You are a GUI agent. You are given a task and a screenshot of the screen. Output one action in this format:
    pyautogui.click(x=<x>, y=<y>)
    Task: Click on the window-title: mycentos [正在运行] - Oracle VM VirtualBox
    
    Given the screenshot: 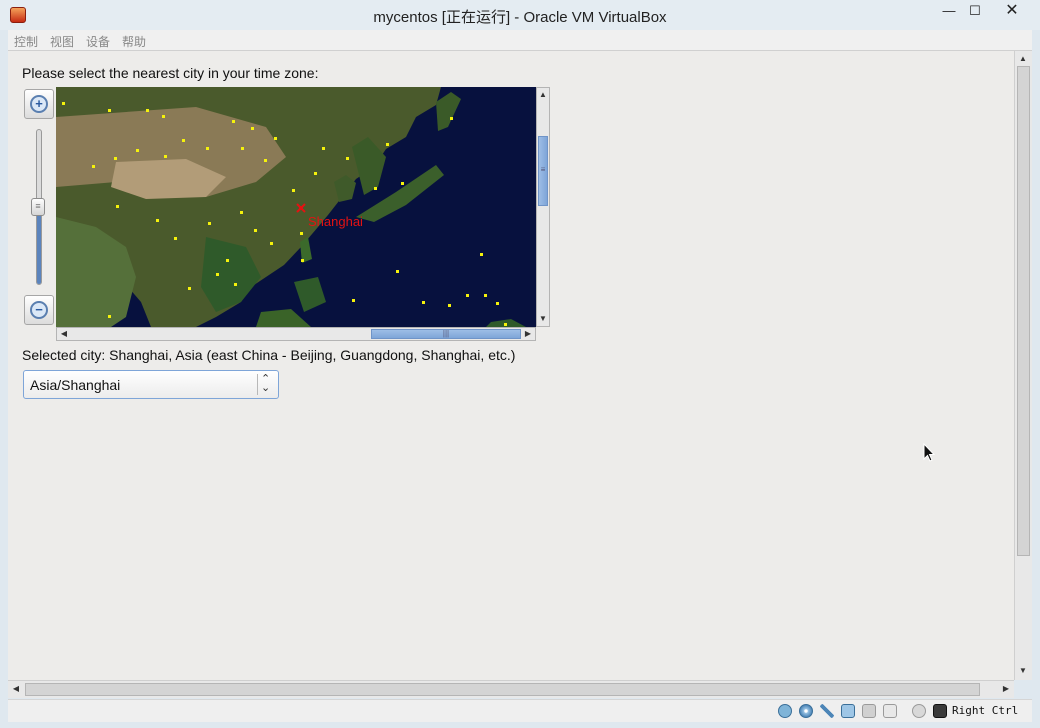 What is the action you would take?
    pyautogui.click(x=520, y=17)
    